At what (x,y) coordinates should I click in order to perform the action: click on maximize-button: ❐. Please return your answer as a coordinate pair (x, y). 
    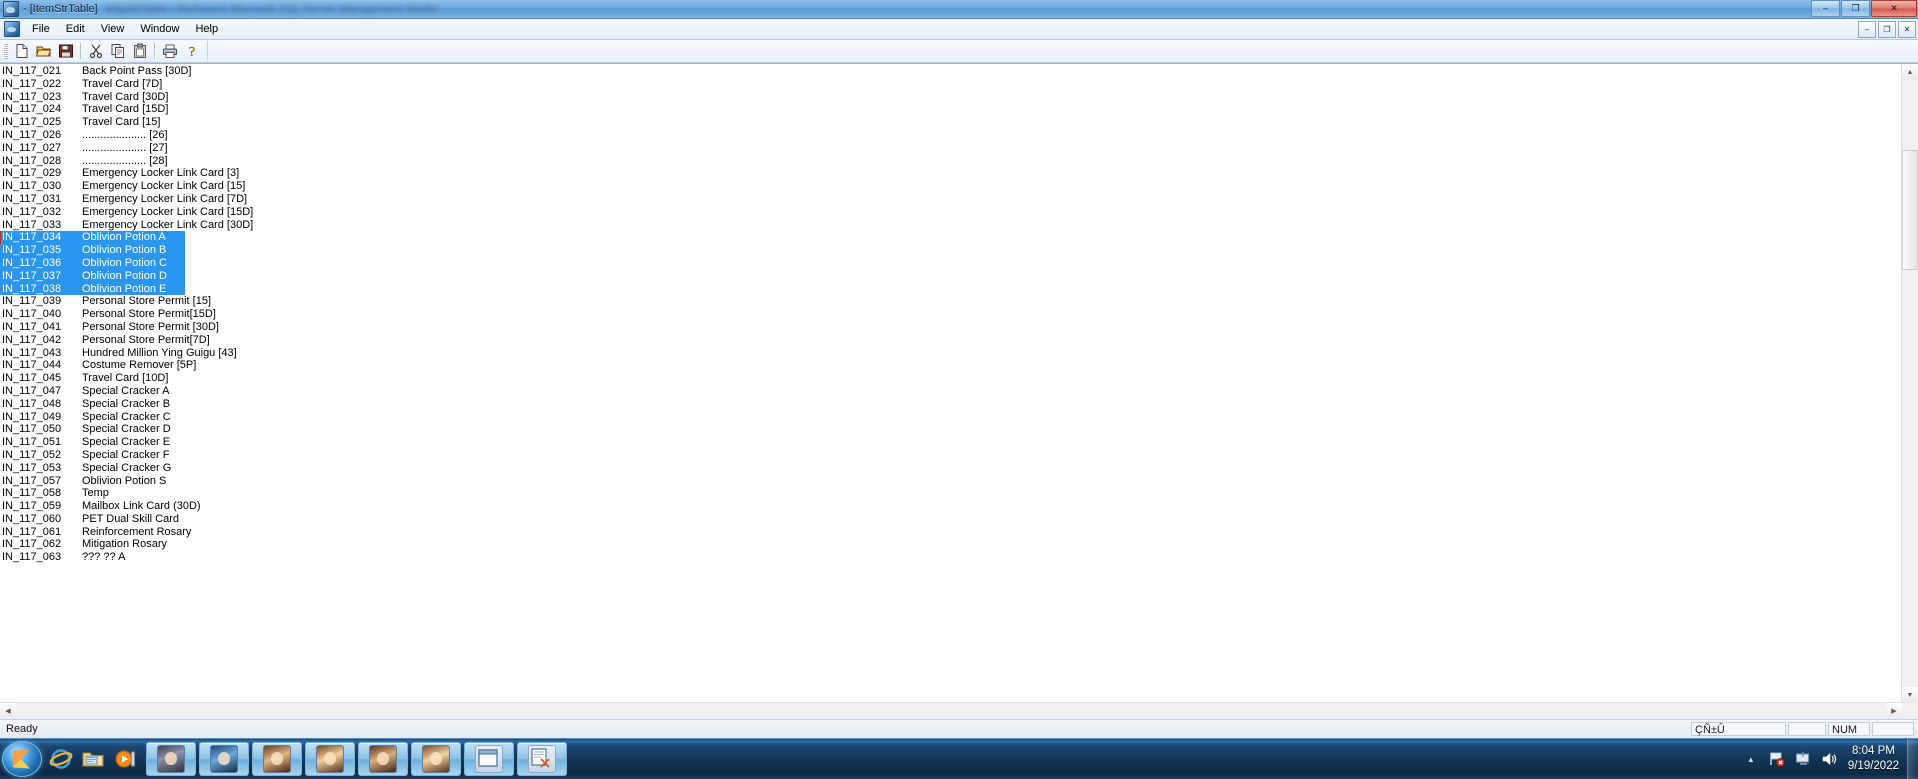
    Looking at the image, I should click on (1855, 8).